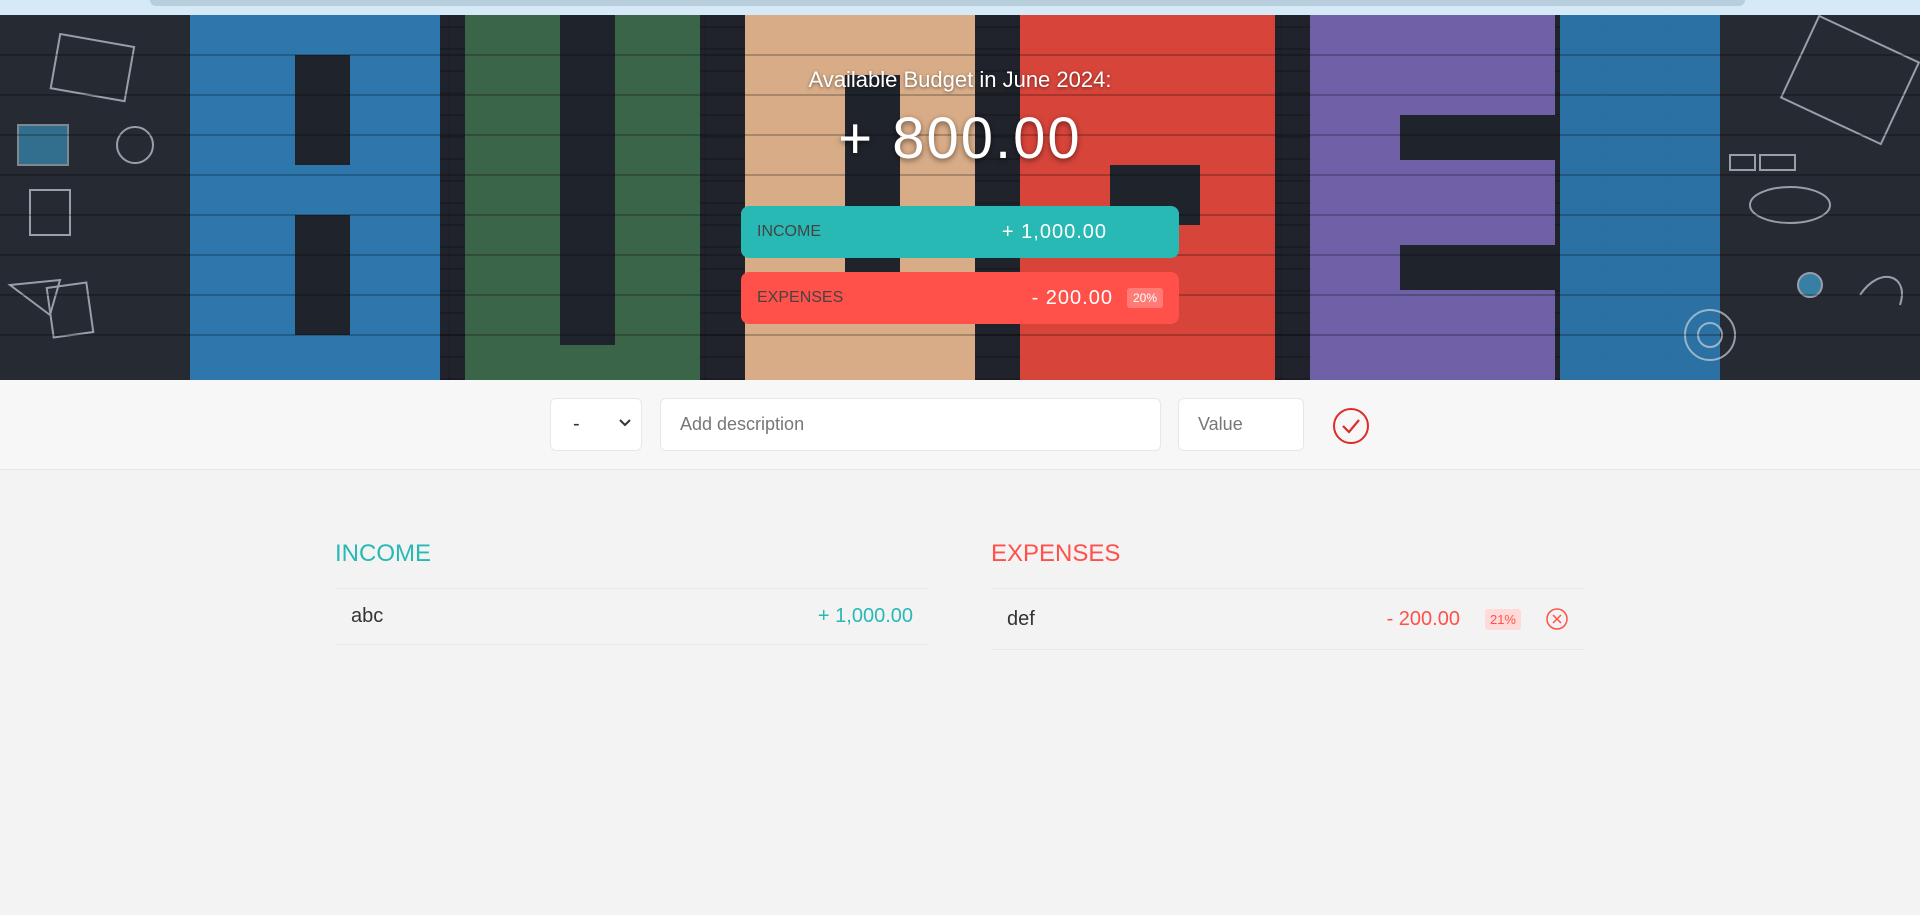 Image resolution: width=1920 pixels, height=915 pixels. What do you see at coordinates (789, 231) in the screenshot?
I see `income-summary-label: INCOME` at bounding box center [789, 231].